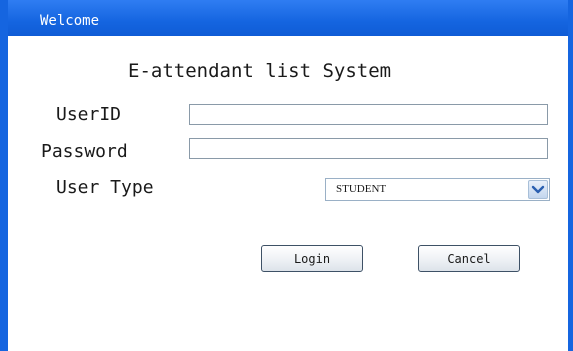  What do you see at coordinates (70, 21) in the screenshot?
I see `window-title: Welcome` at bounding box center [70, 21].